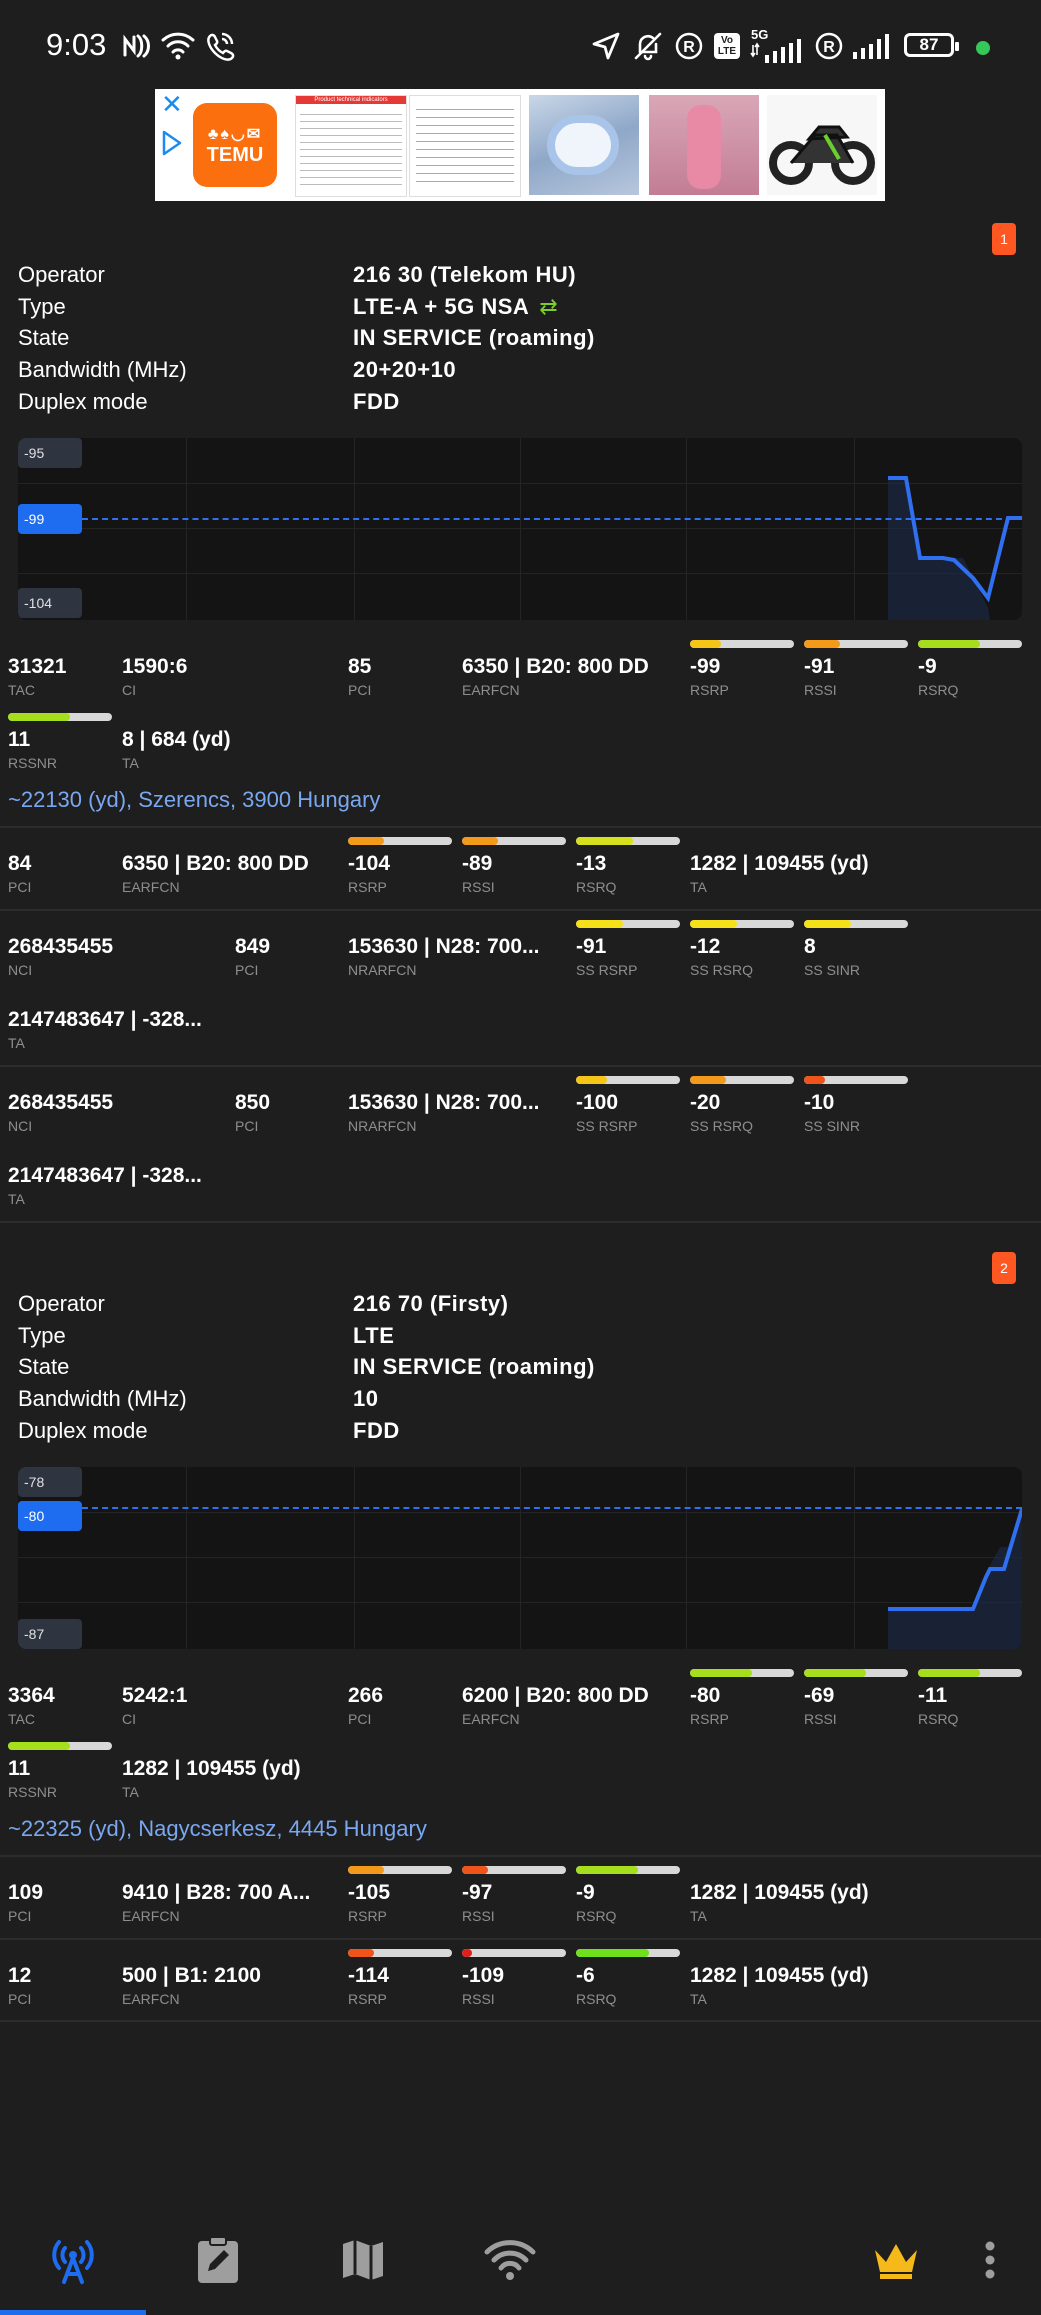 This screenshot has height=2315, width=1041. What do you see at coordinates (931, 45) in the screenshot?
I see `battery-indicator: 87` at bounding box center [931, 45].